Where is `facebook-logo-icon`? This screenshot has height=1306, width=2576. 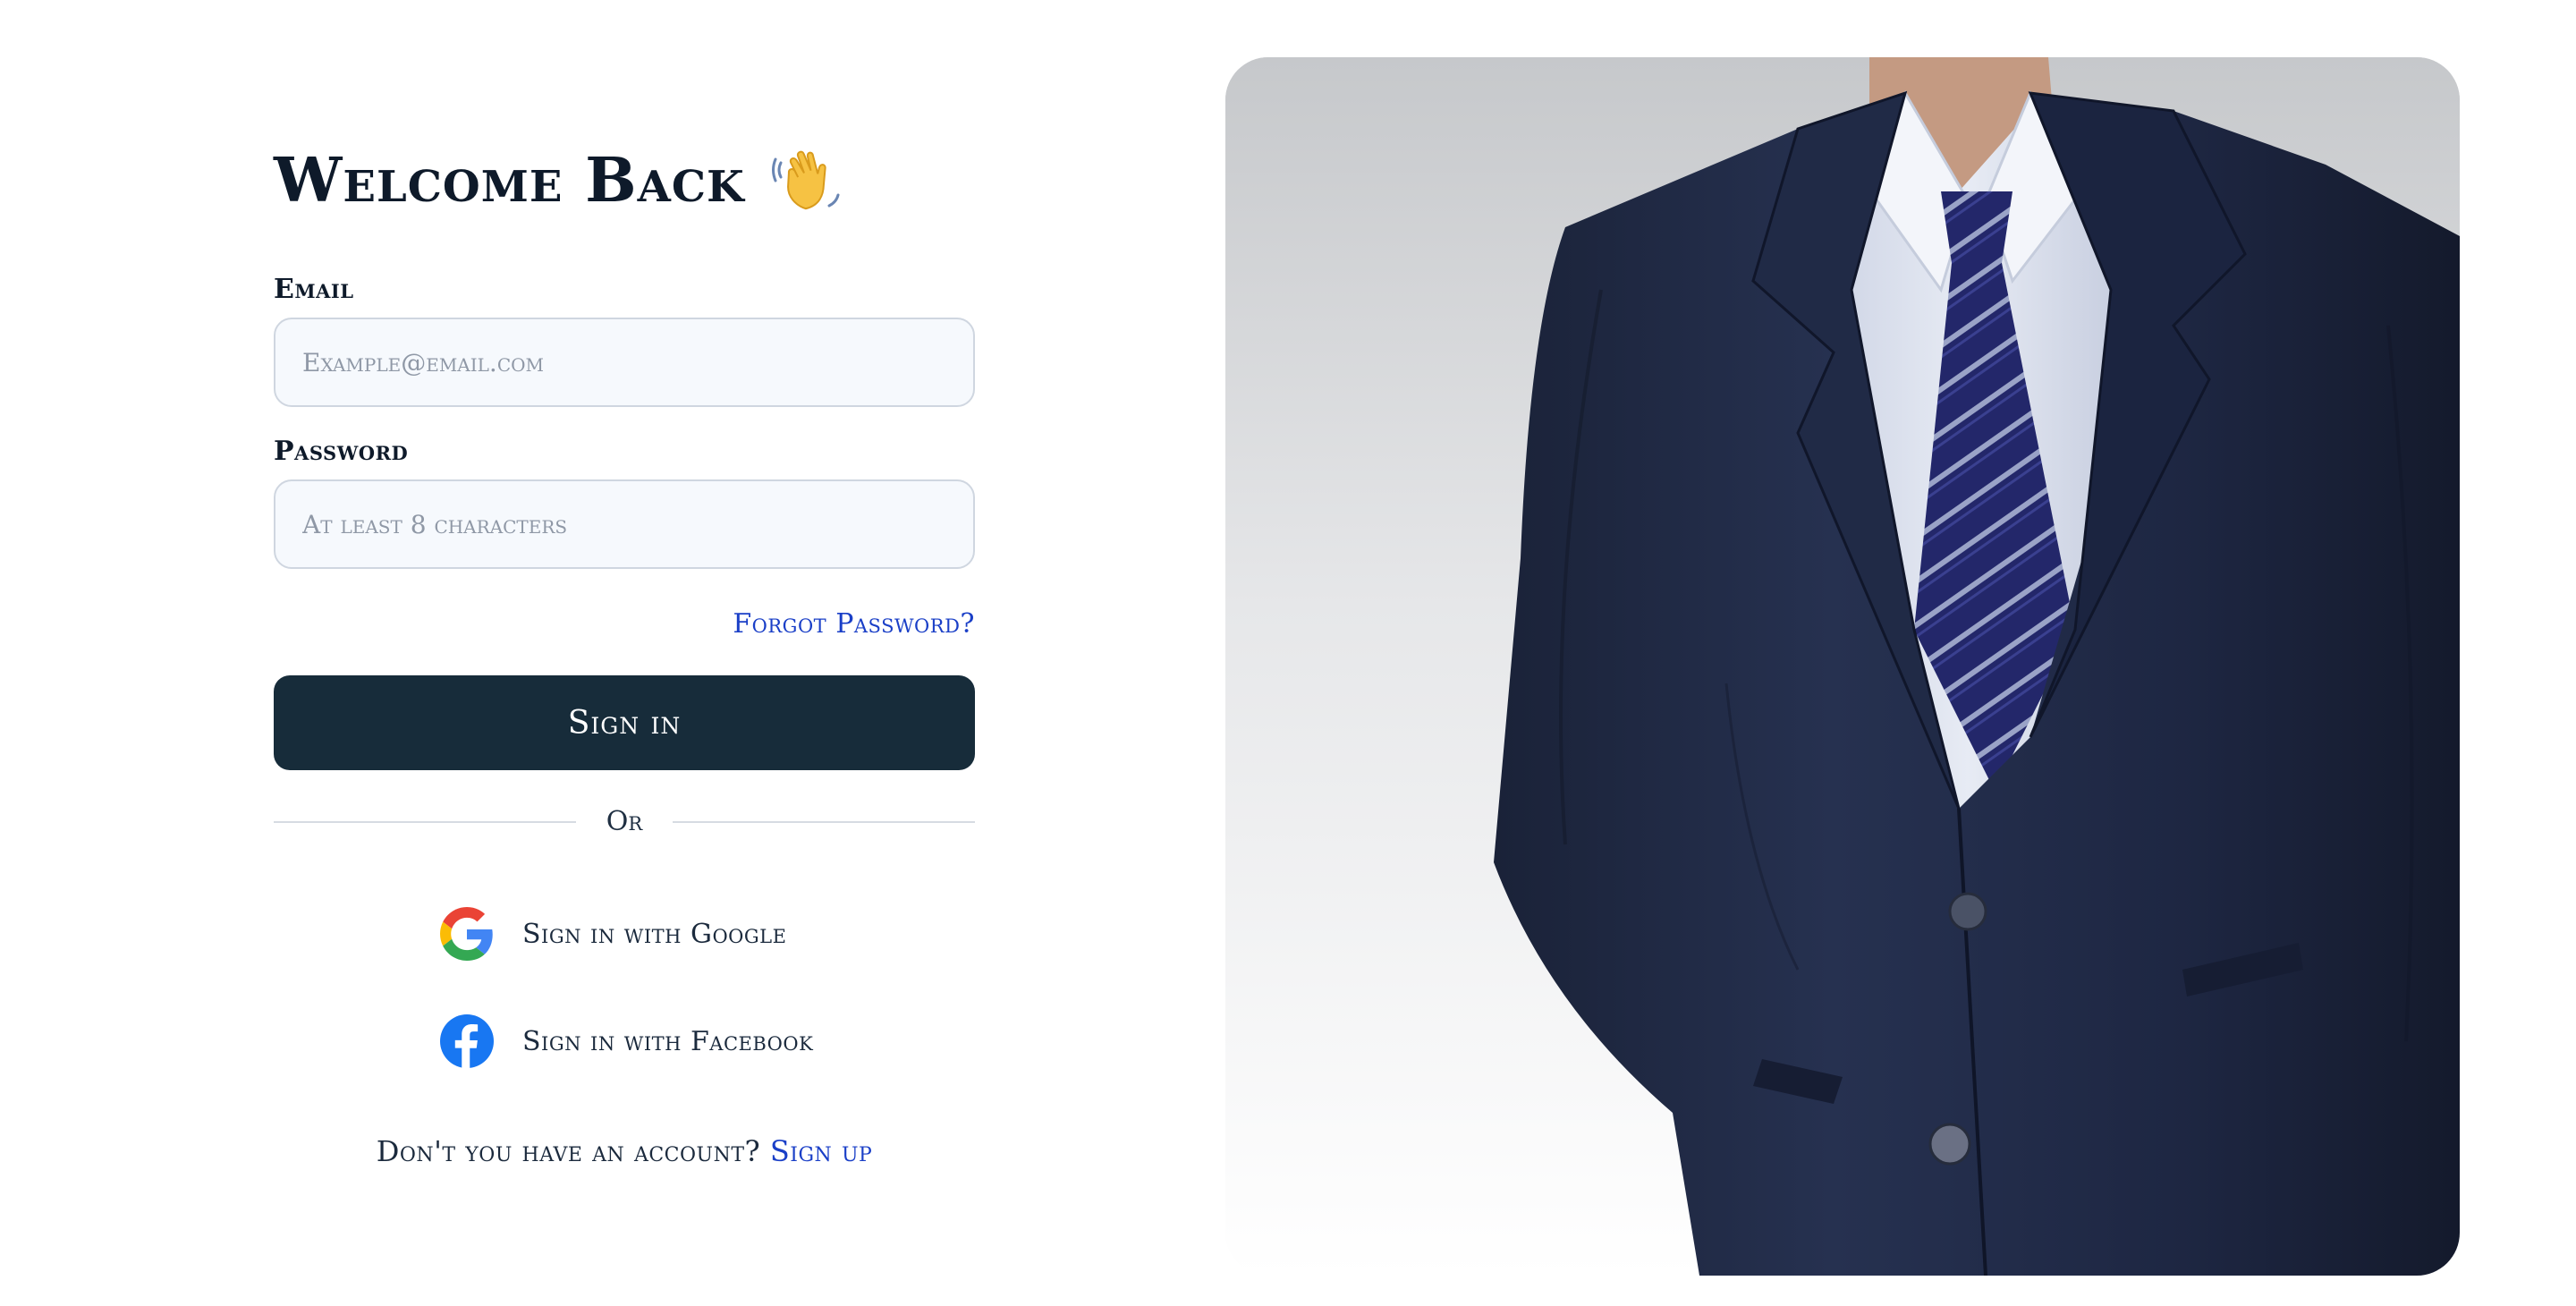
facebook-logo-icon is located at coordinates (467, 1041).